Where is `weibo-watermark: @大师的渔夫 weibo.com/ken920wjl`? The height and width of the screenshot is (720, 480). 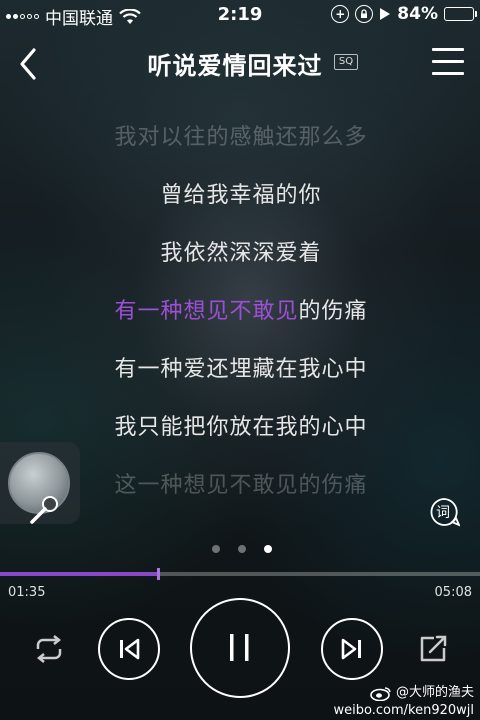
weibo-watermark: @大师的渔夫 weibo.com/ken920wjl is located at coordinates (404, 702).